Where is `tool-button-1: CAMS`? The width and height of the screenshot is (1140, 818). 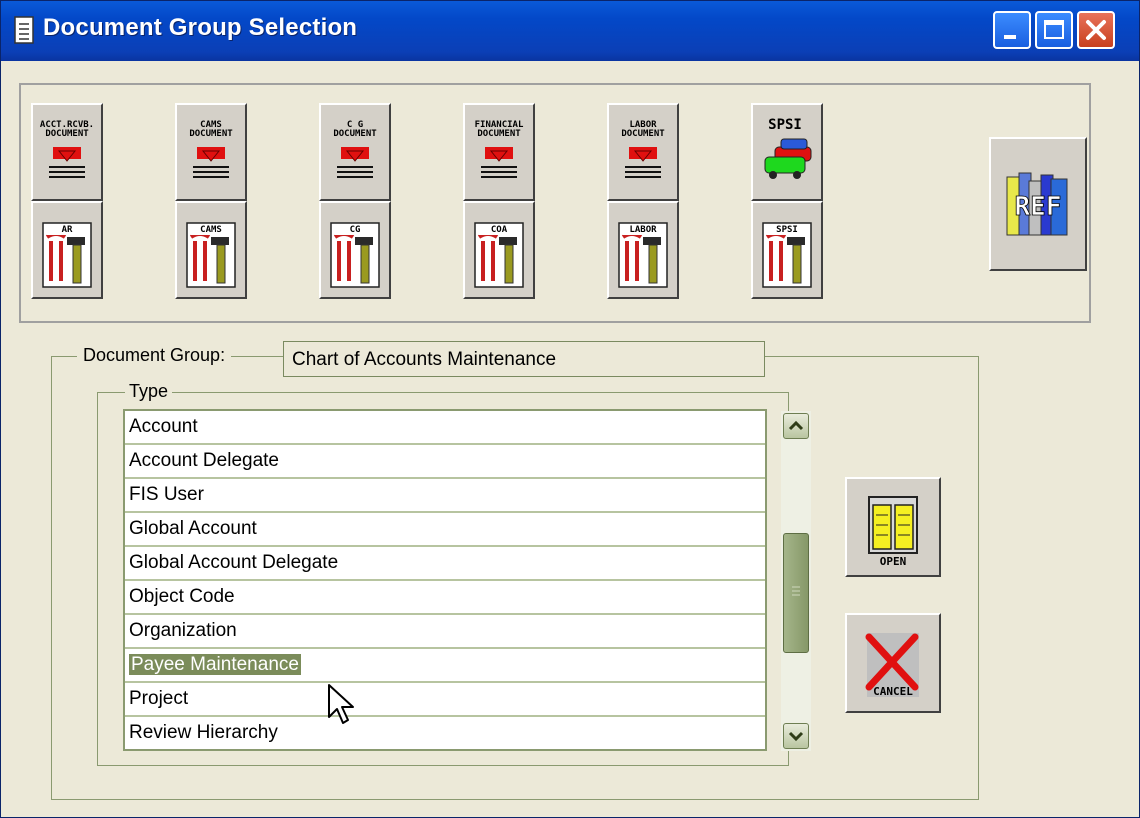
tool-button-1: CAMS is located at coordinates (211, 250).